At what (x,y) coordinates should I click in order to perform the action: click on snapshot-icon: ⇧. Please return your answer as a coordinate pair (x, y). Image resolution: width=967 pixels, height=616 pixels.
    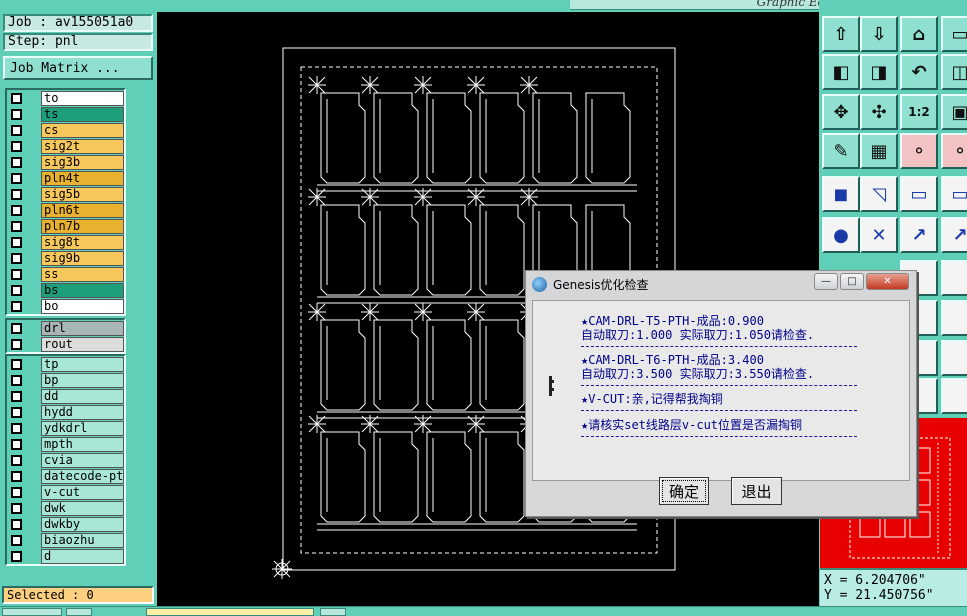
    Looking at the image, I should click on (841, 34).